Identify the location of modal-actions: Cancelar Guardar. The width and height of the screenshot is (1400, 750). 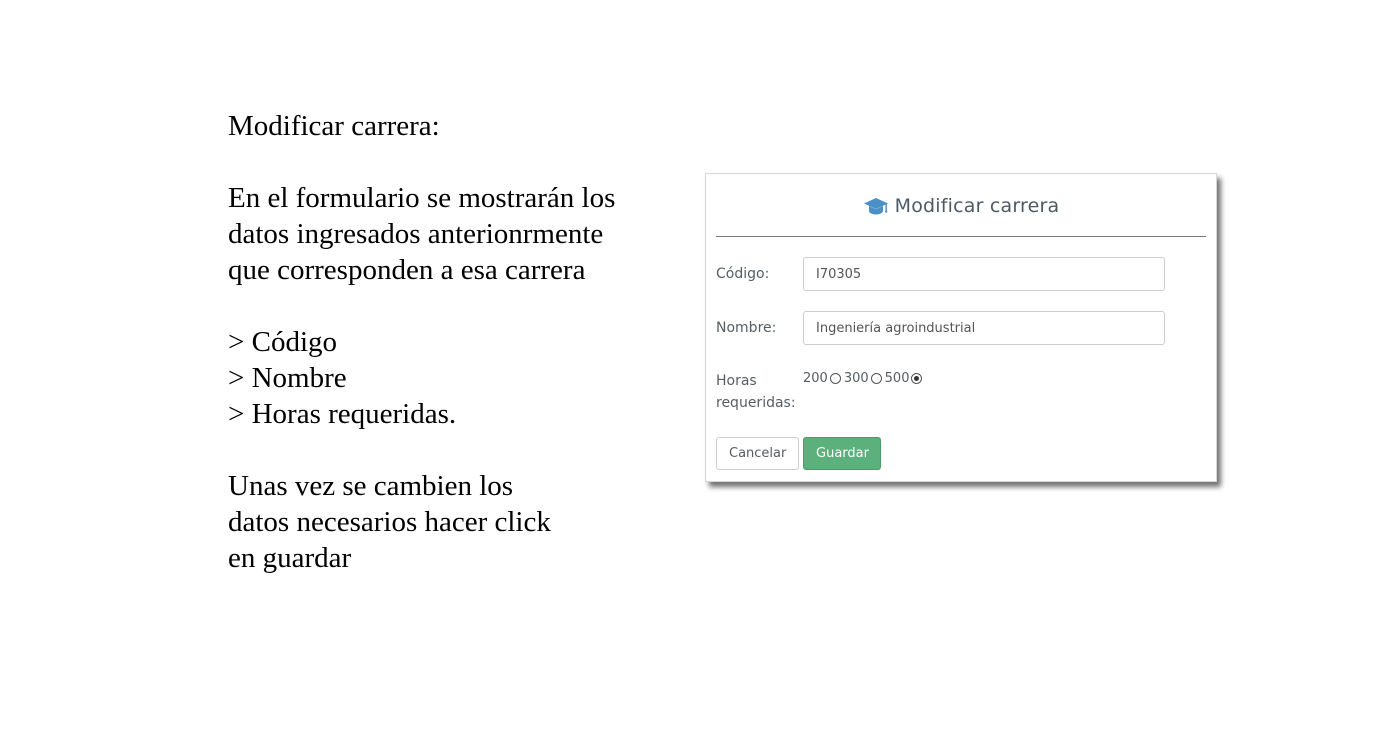
(798, 453).